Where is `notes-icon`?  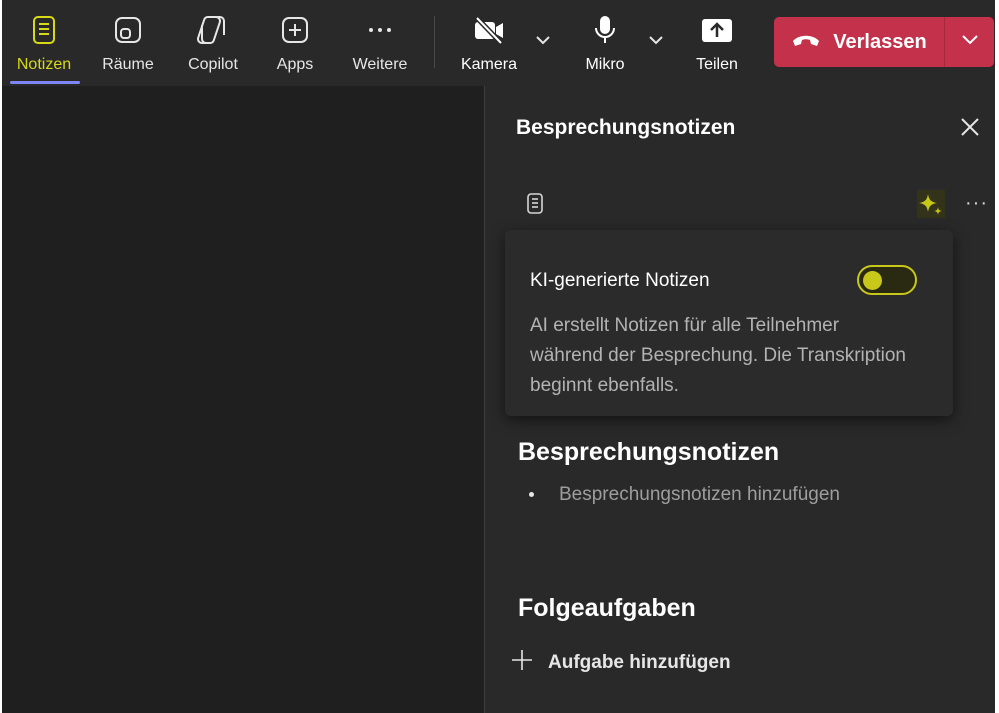
notes-icon is located at coordinates (44, 30).